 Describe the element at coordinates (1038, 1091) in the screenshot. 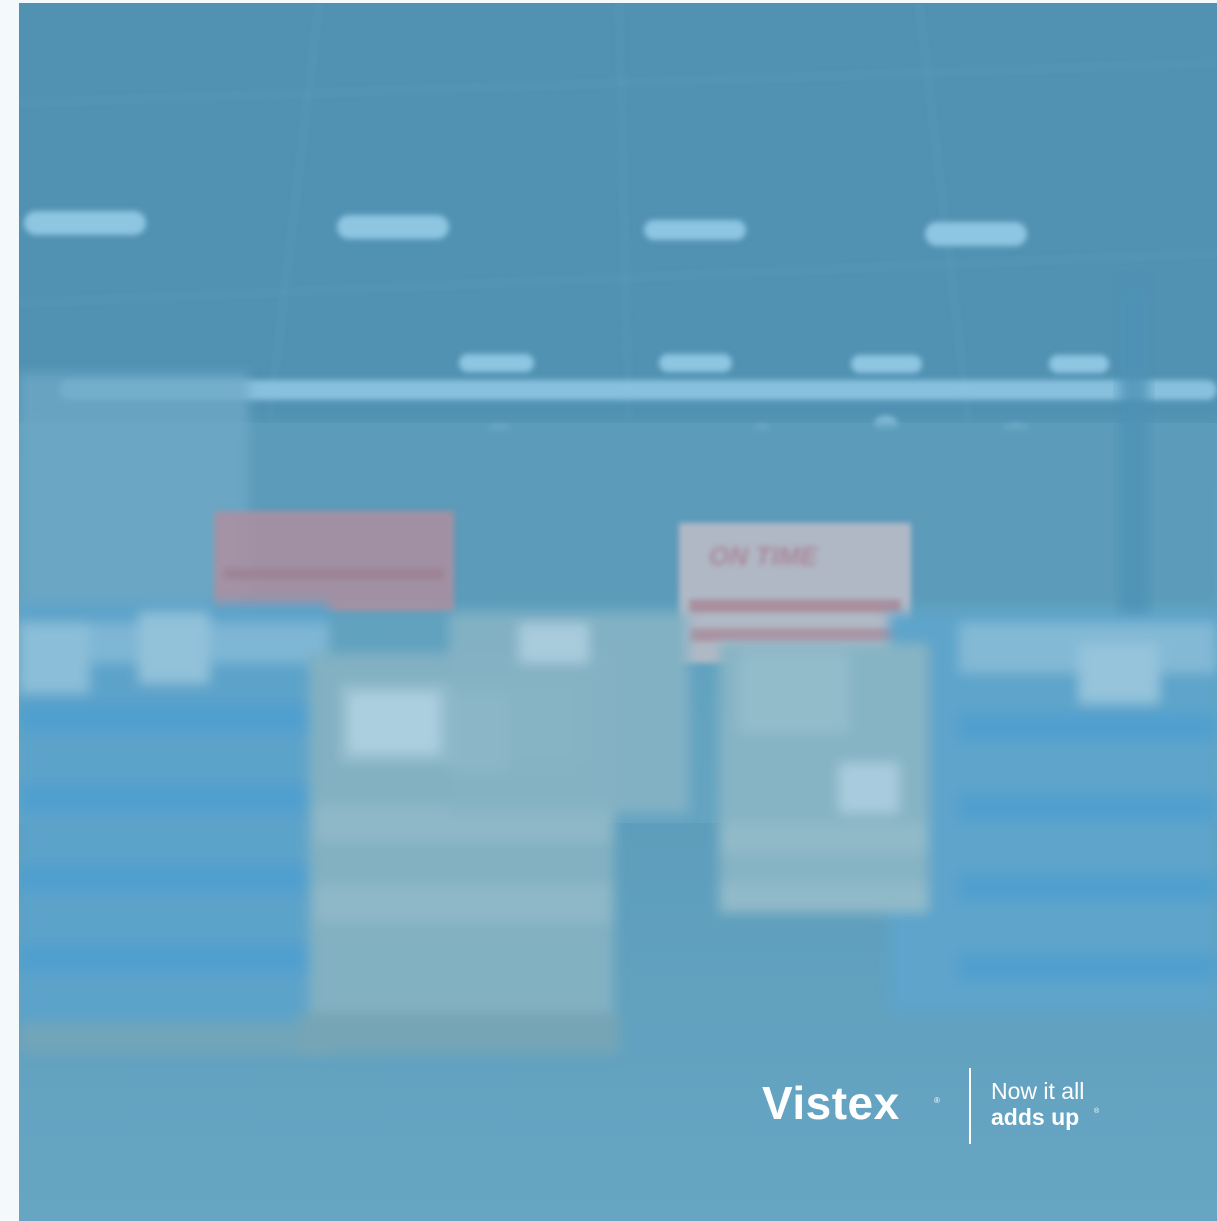

I see `tagline-line1: Now it all` at that location.